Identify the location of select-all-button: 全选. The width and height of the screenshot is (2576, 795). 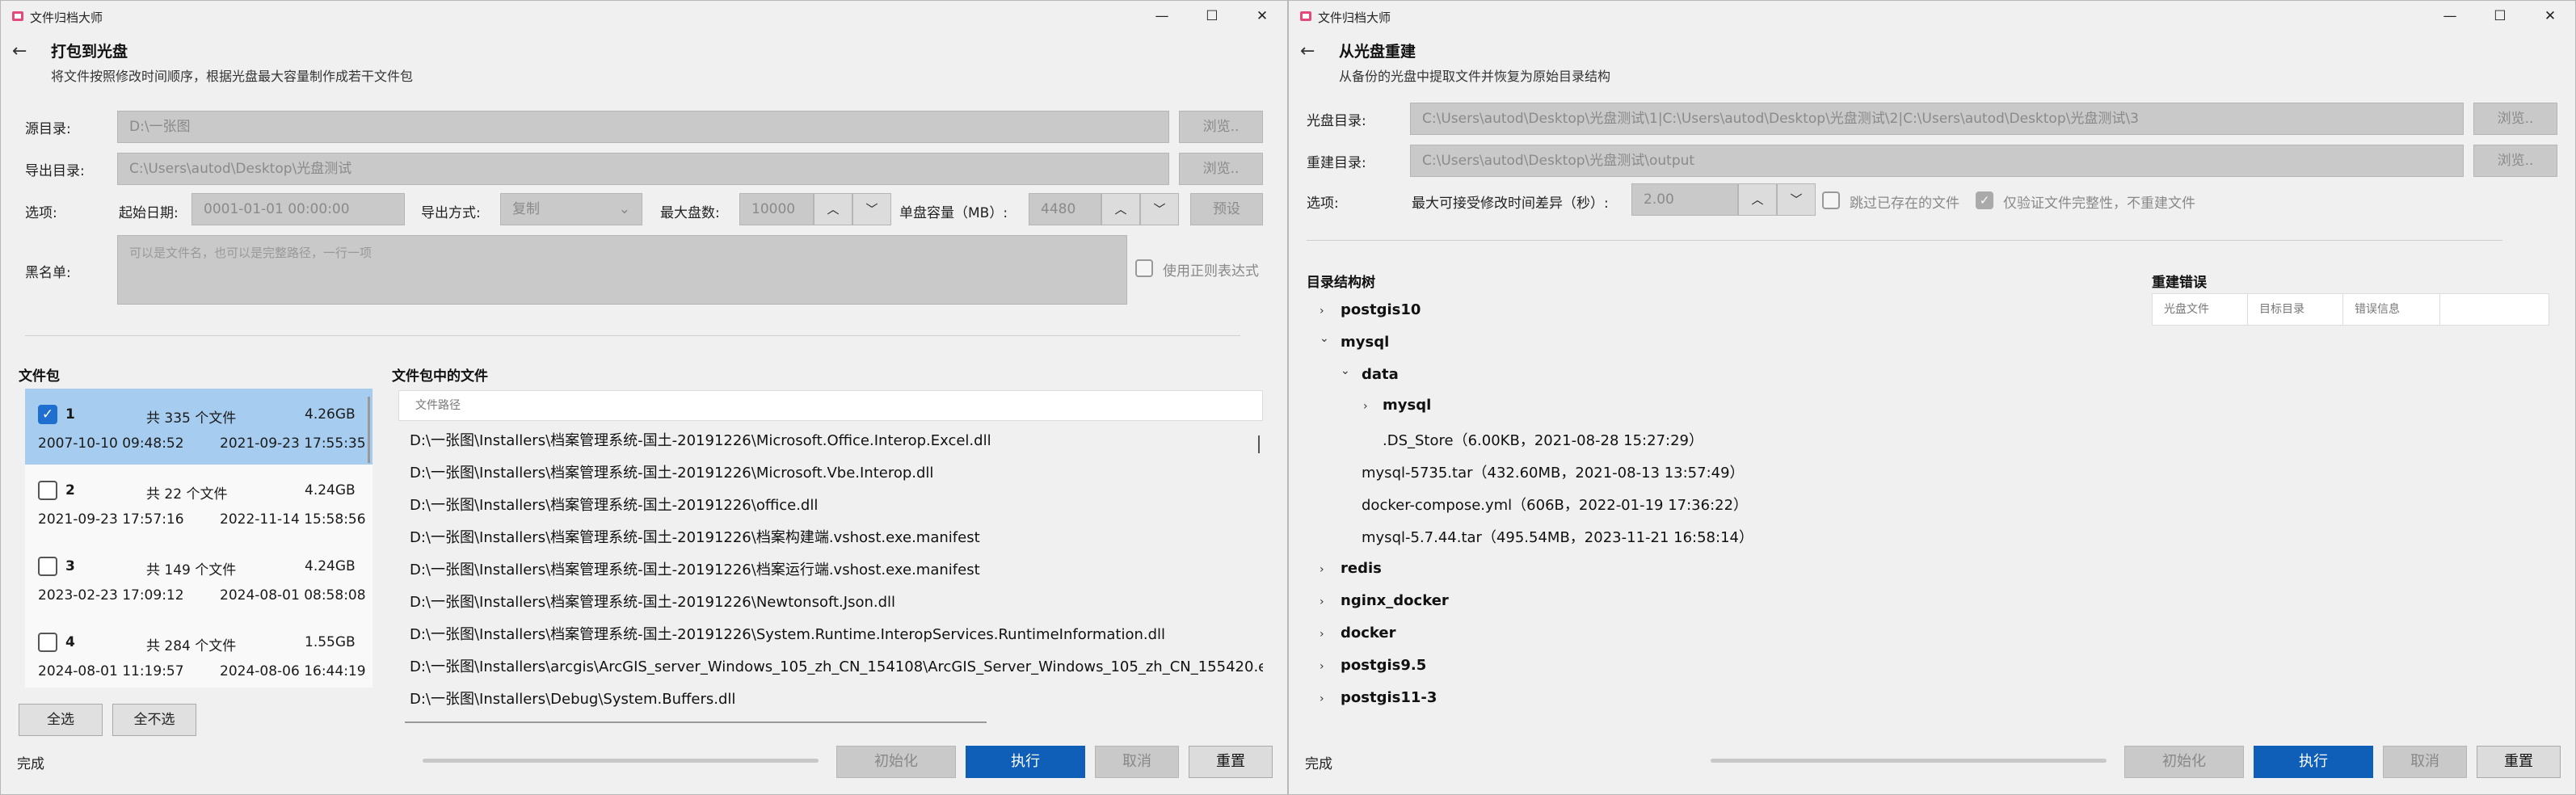
(61, 720).